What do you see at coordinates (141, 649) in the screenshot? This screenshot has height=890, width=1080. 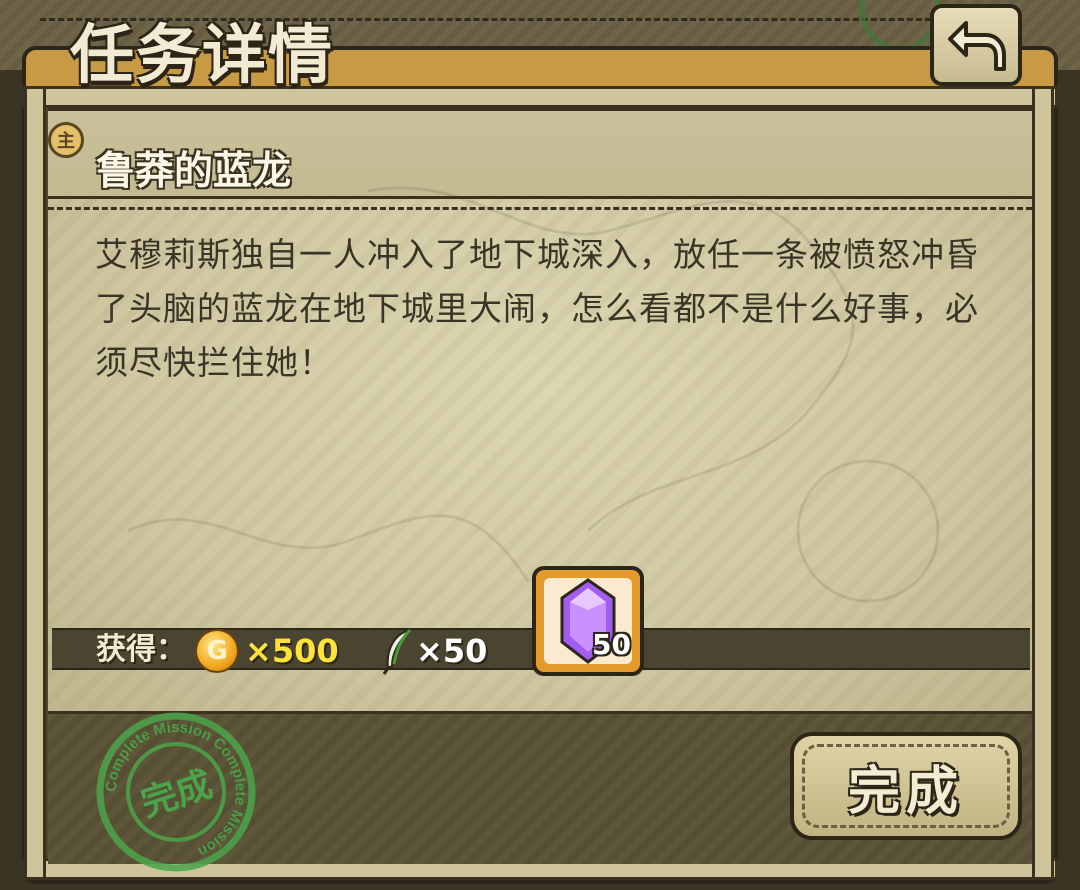 I see `reward-label: 获得：` at bounding box center [141, 649].